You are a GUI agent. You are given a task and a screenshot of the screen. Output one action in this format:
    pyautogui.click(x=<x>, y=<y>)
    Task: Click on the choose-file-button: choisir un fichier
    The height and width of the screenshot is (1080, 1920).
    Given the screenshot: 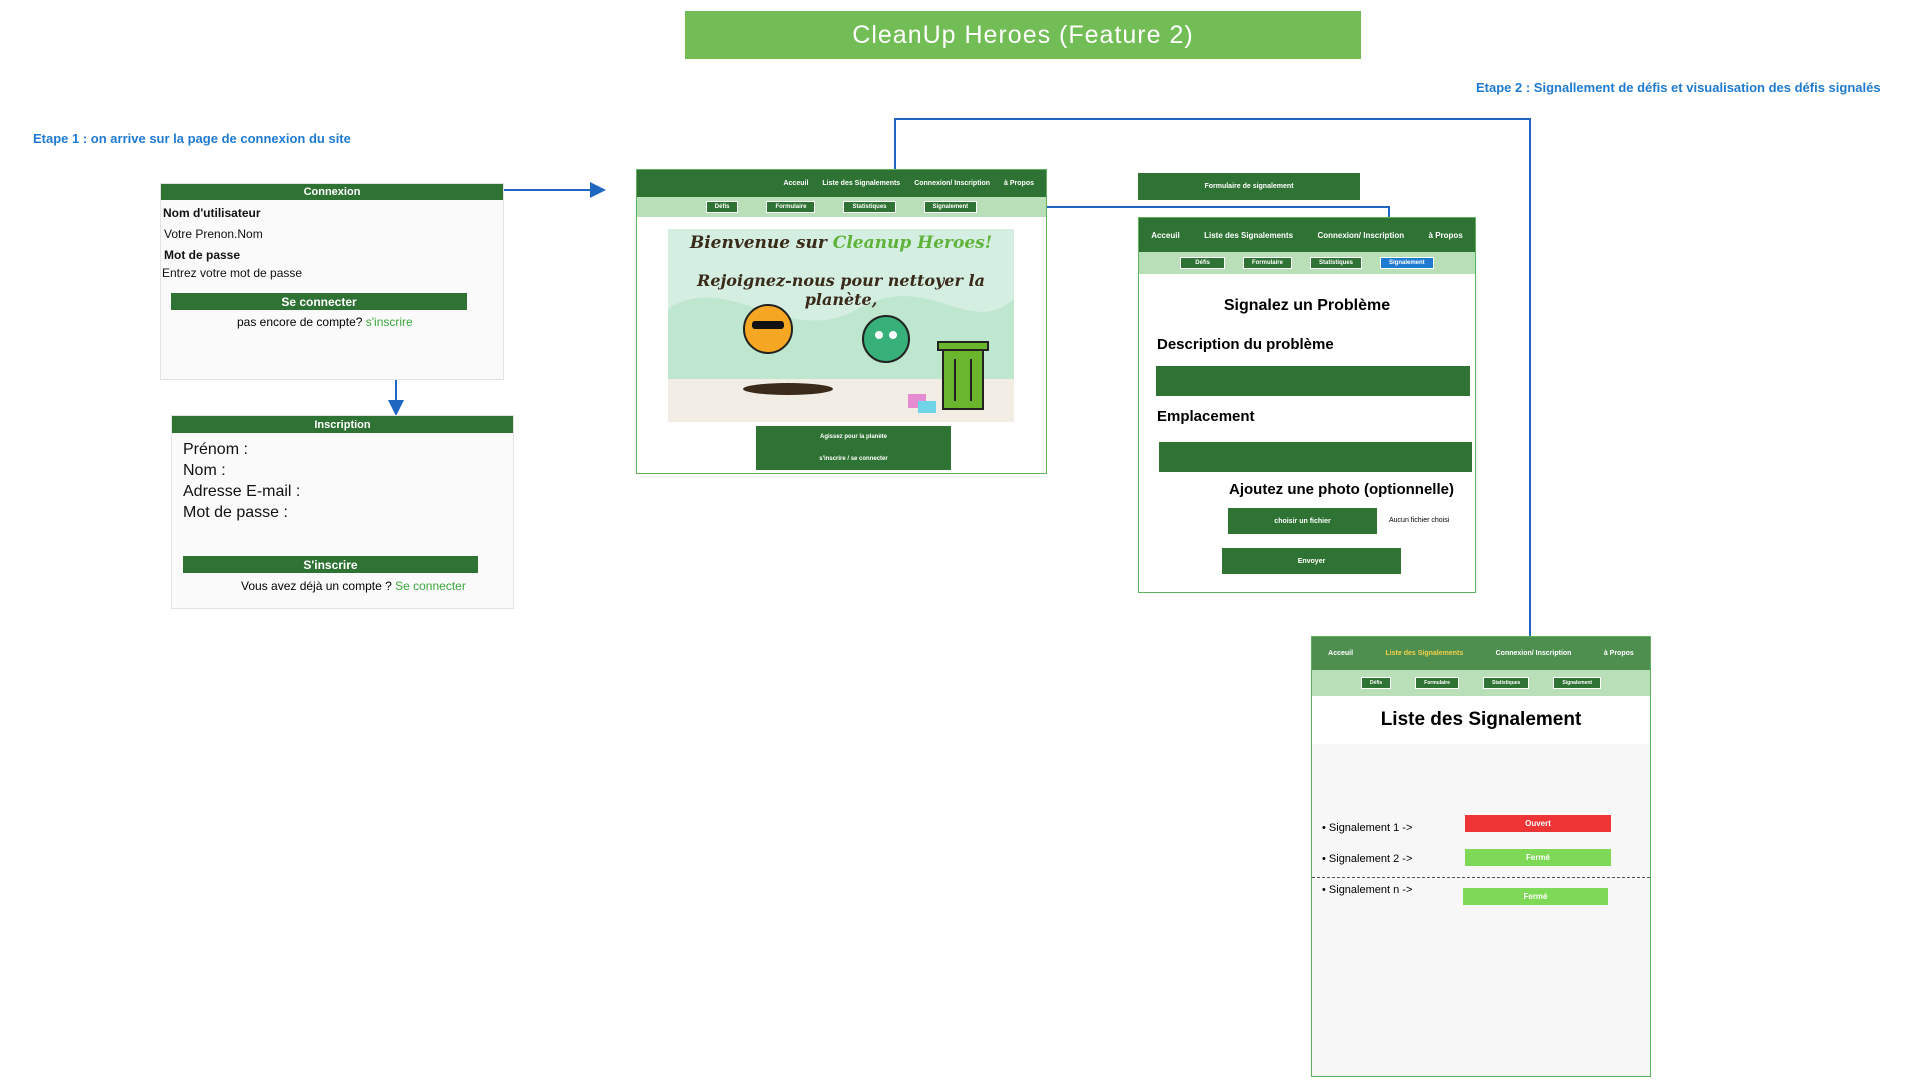 What is the action you would take?
    pyautogui.click(x=1302, y=521)
    